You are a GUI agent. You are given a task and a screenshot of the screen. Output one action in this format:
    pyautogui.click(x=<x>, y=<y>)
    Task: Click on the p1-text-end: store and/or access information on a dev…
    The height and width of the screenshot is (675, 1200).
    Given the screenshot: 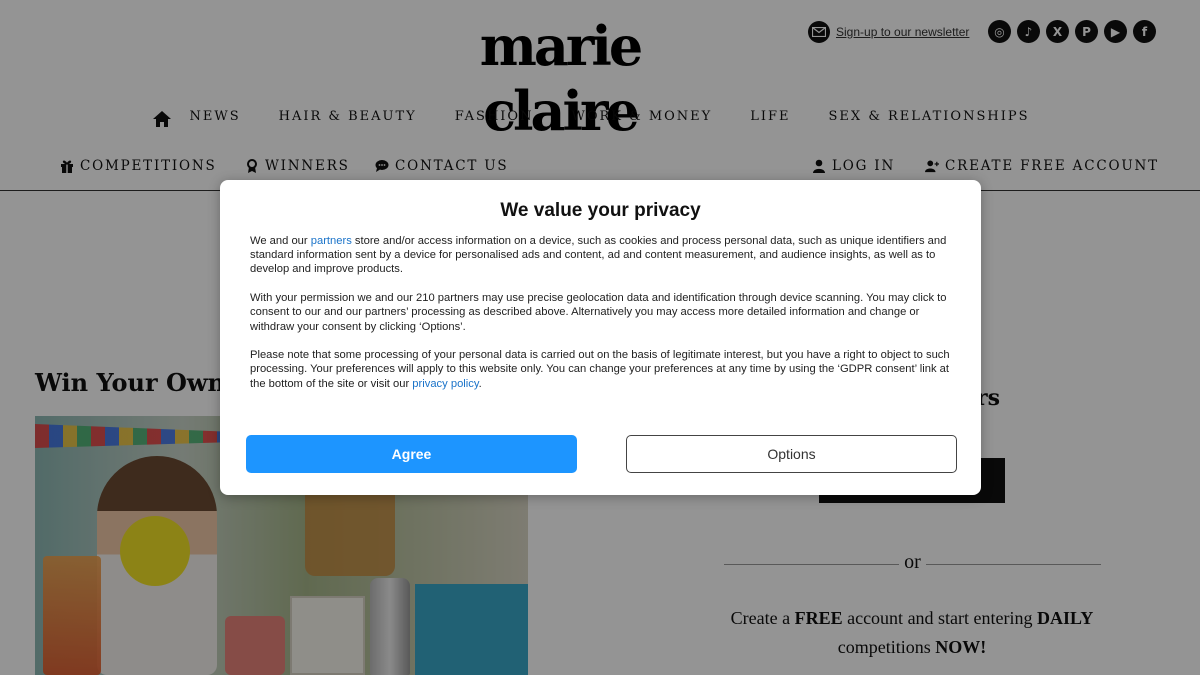 What is the action you would take?
    pyautogui.click(x=598, y=255)
    